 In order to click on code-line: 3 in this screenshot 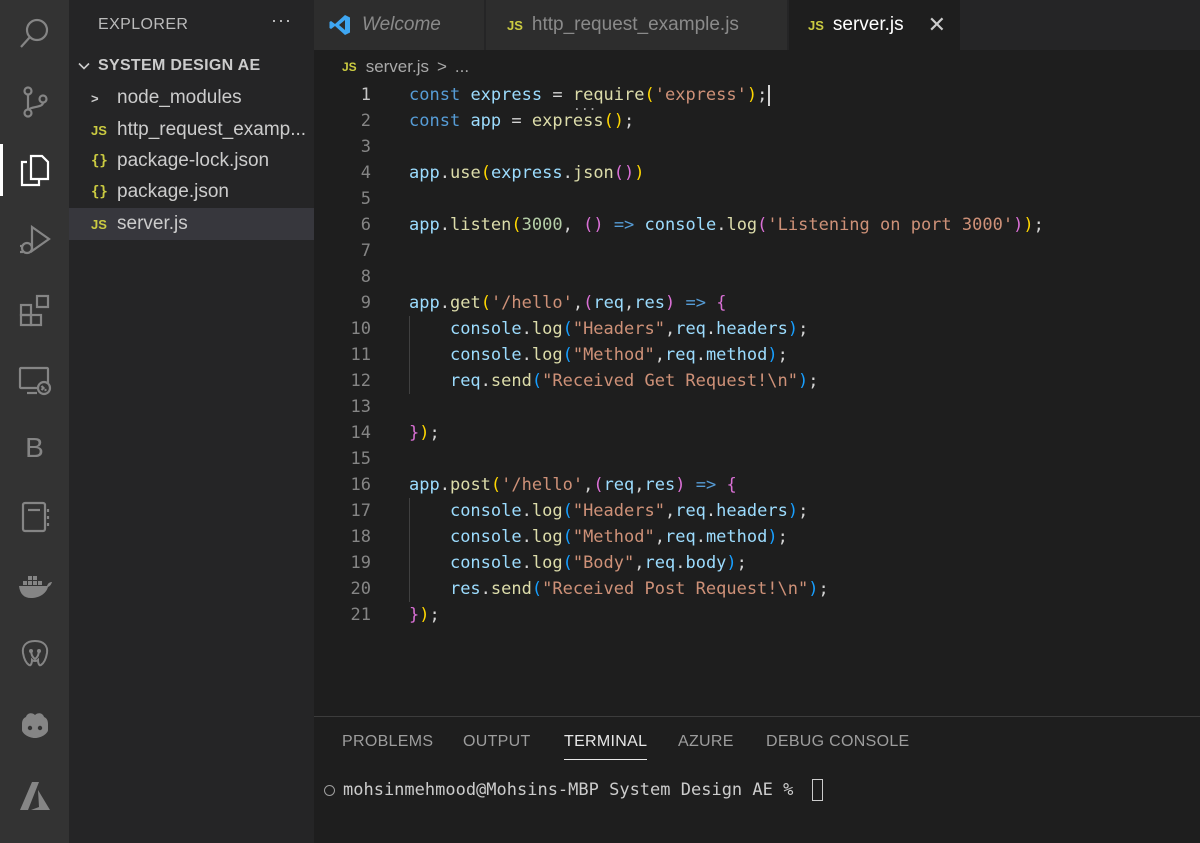, I will do `click(757, 147)`.